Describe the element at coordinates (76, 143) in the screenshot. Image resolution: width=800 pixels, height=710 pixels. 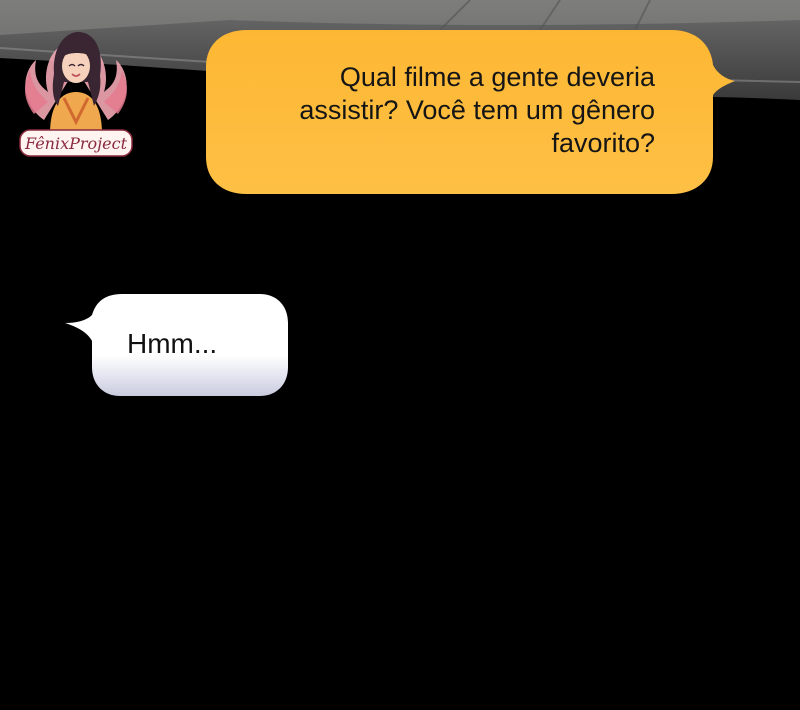
I see `watermark-text: FênixProject` at that location.